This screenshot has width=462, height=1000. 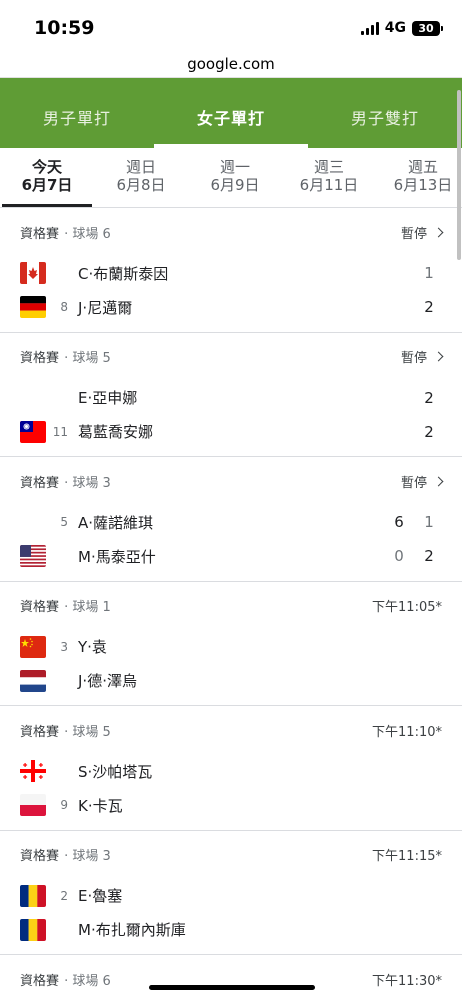 I want to click on scrollbar, so click(x=459, y=175).